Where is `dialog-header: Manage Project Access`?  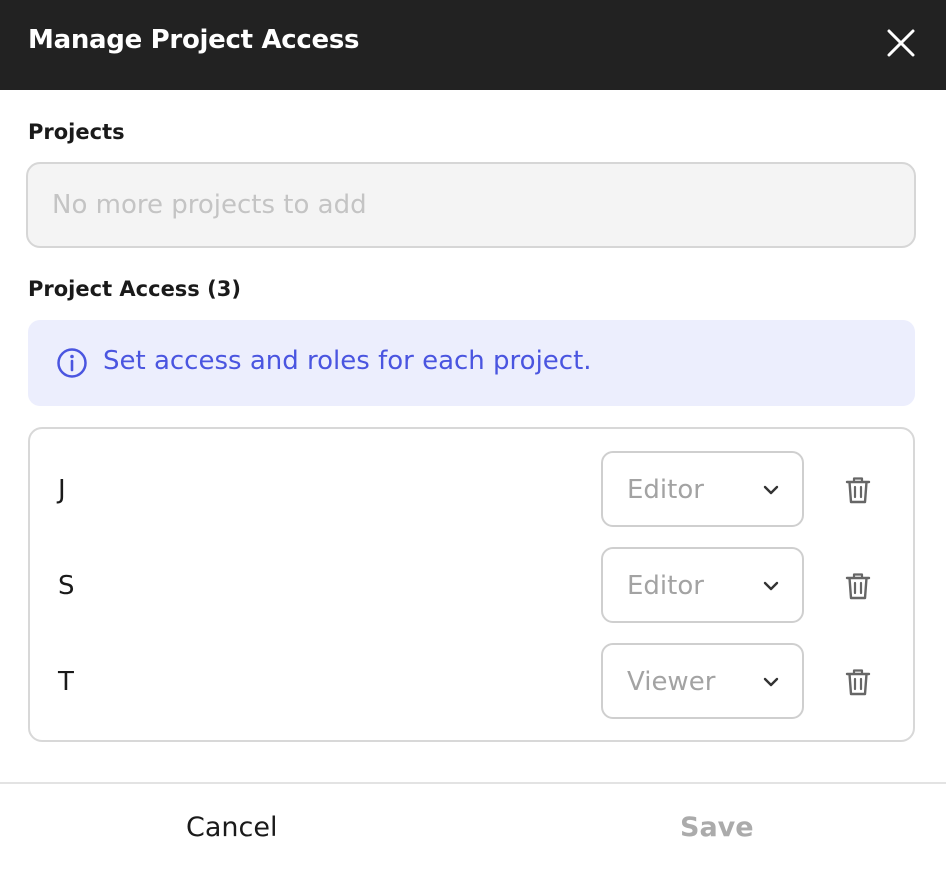
dialog-header: Manage Project Access is located at coordinates (473, 45).